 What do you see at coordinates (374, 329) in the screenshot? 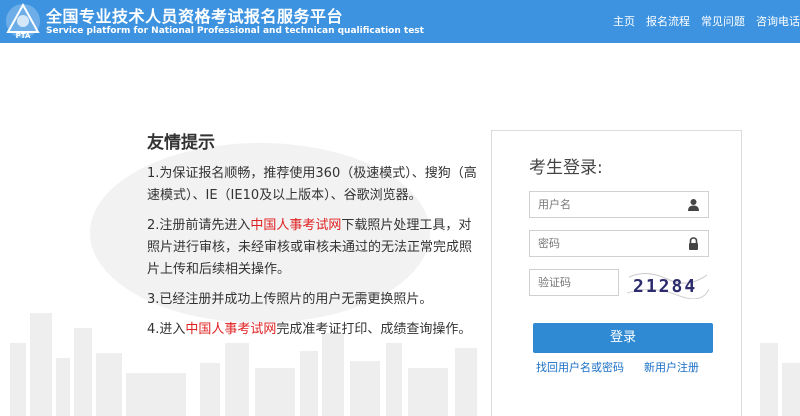
I see `tip-4-post: 完成准考证打印、成绩查询操作。` at bounding box center [374, 329].